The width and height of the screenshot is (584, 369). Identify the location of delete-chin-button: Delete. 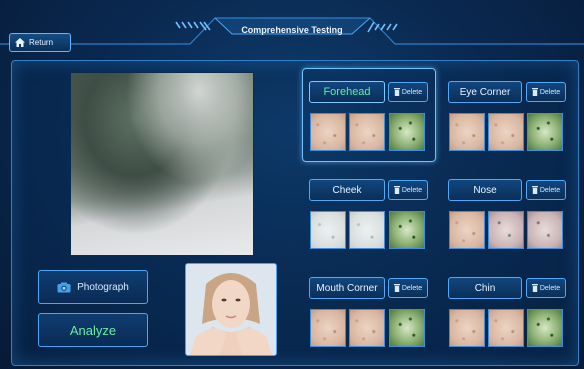
(546, 288).